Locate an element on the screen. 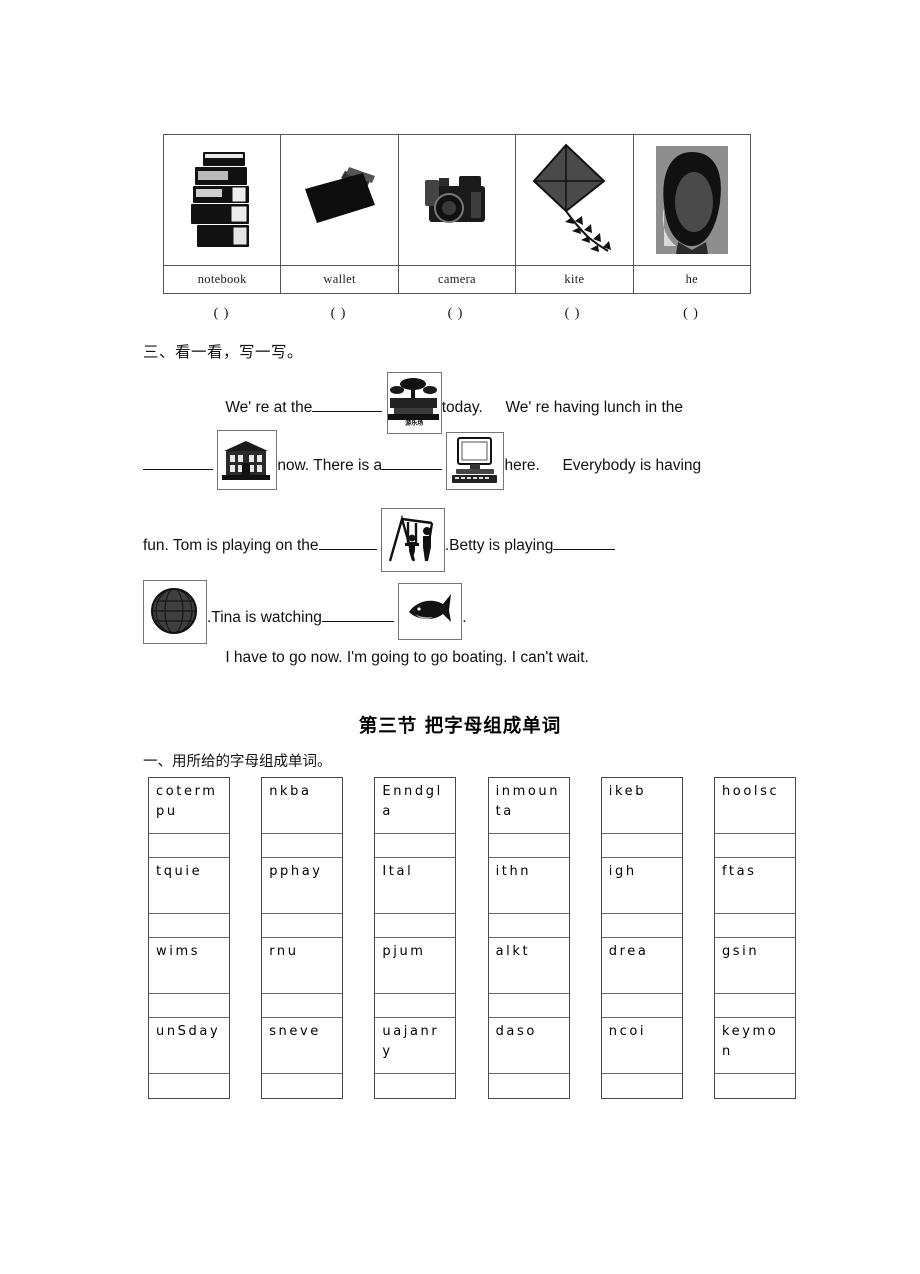 Image resolution: width=920 pixels, height=1274 pixels. word-label-notebook: notebook is located at coordinates (222, 279).